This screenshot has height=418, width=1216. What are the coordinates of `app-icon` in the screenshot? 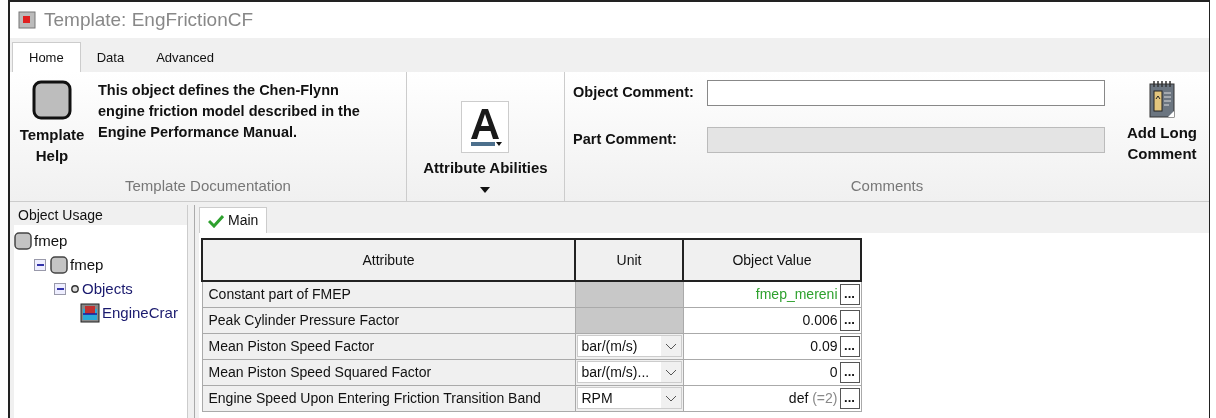 It's located at (27, 20).